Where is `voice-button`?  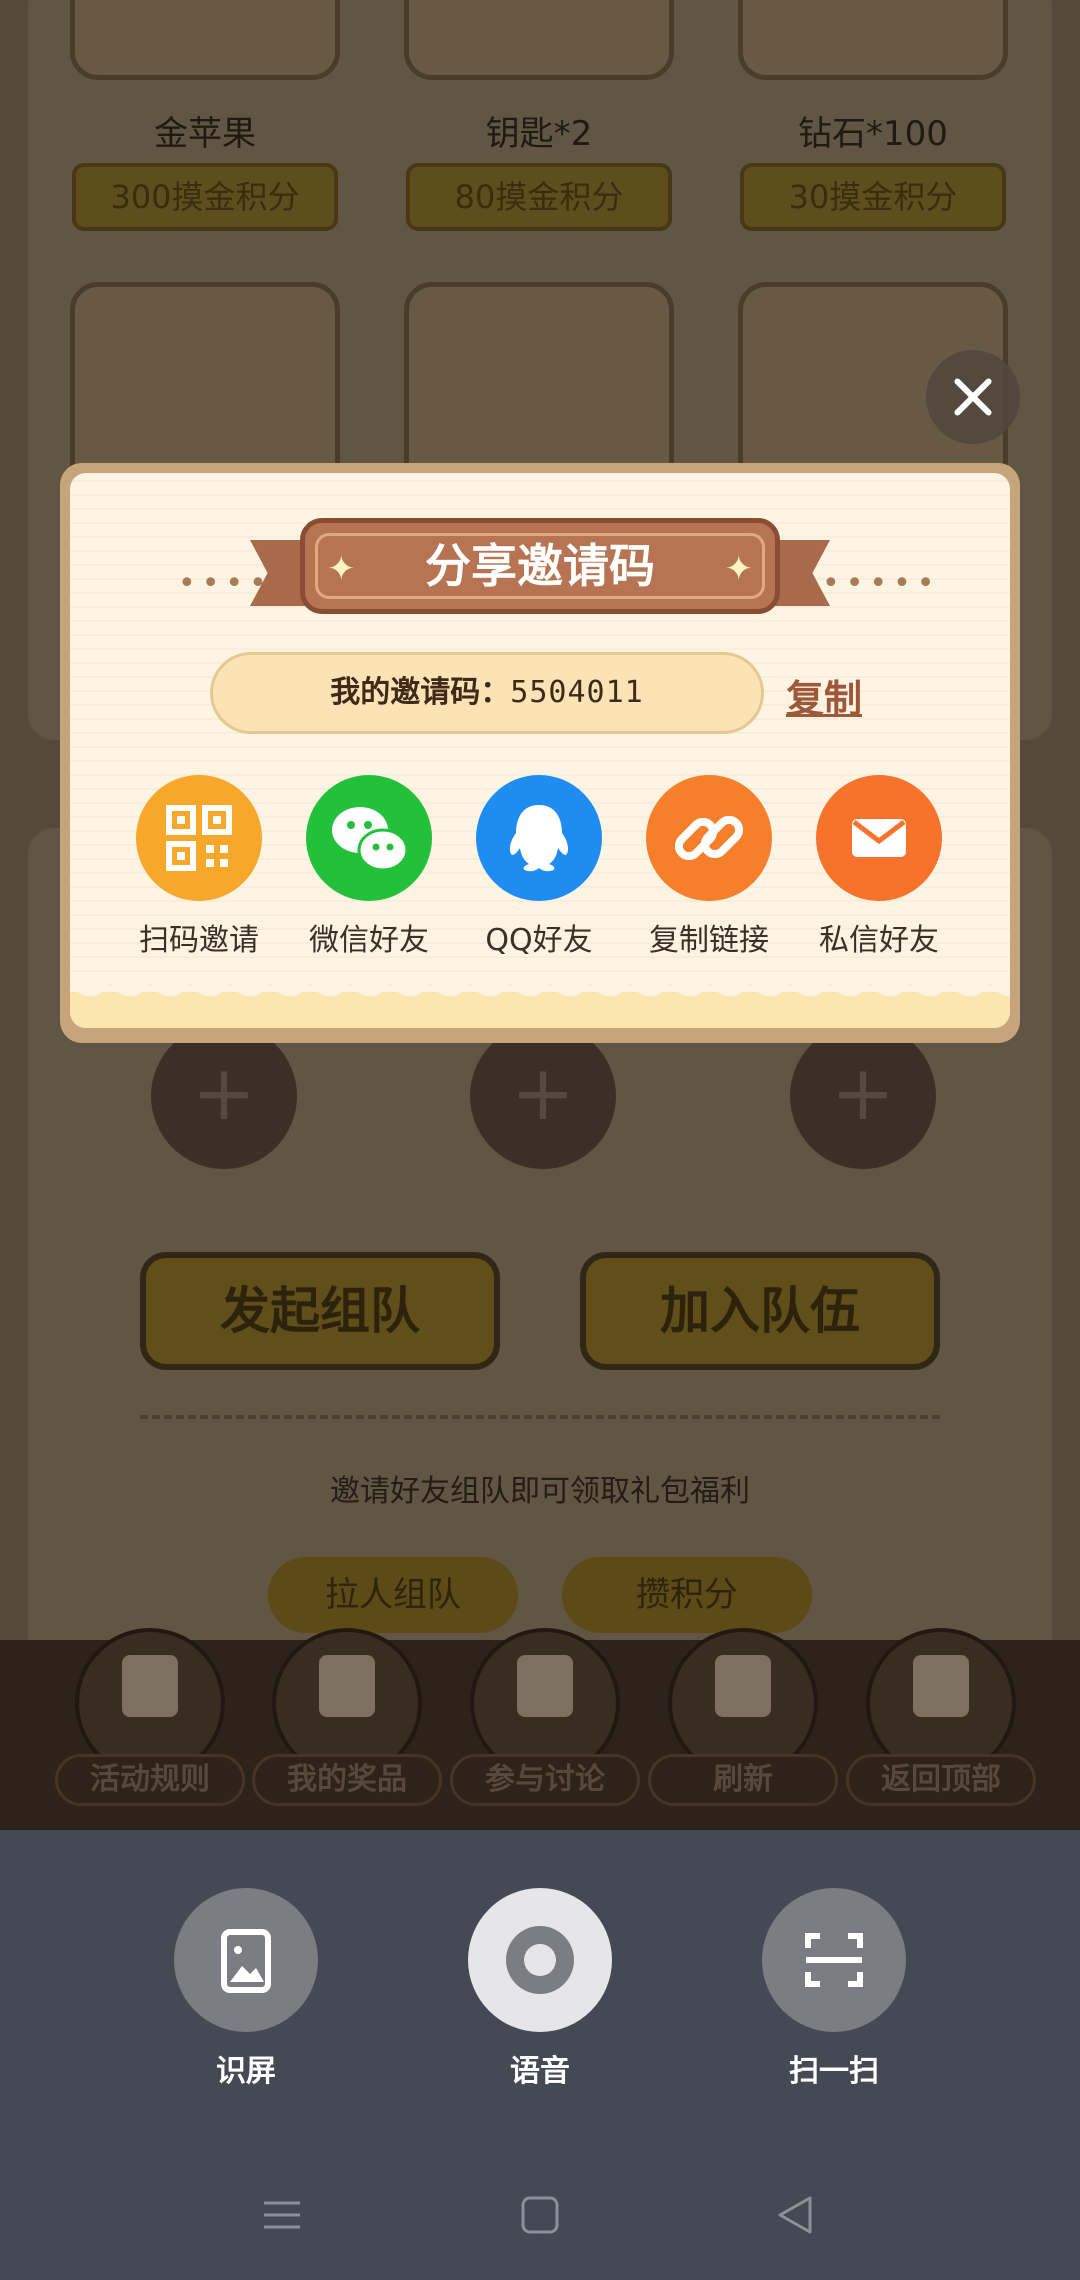 voice-button is located at coordinates (540, 1960).